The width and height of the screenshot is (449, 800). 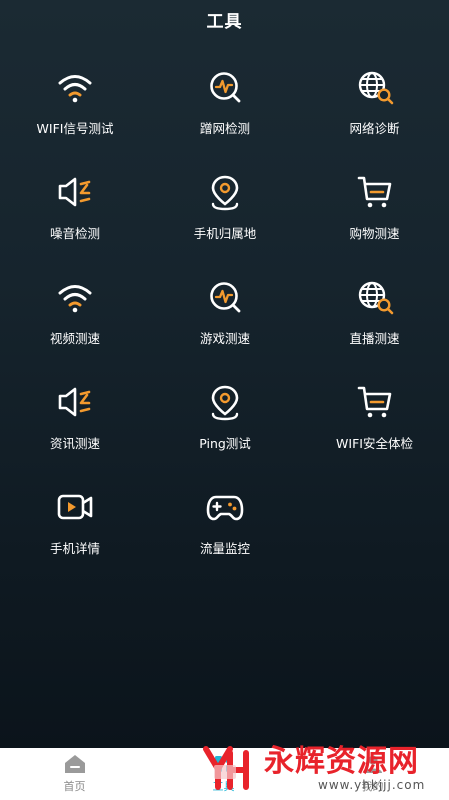 I want to click on tool-game-speed: 游戏测速, so click(x=225, y=324).